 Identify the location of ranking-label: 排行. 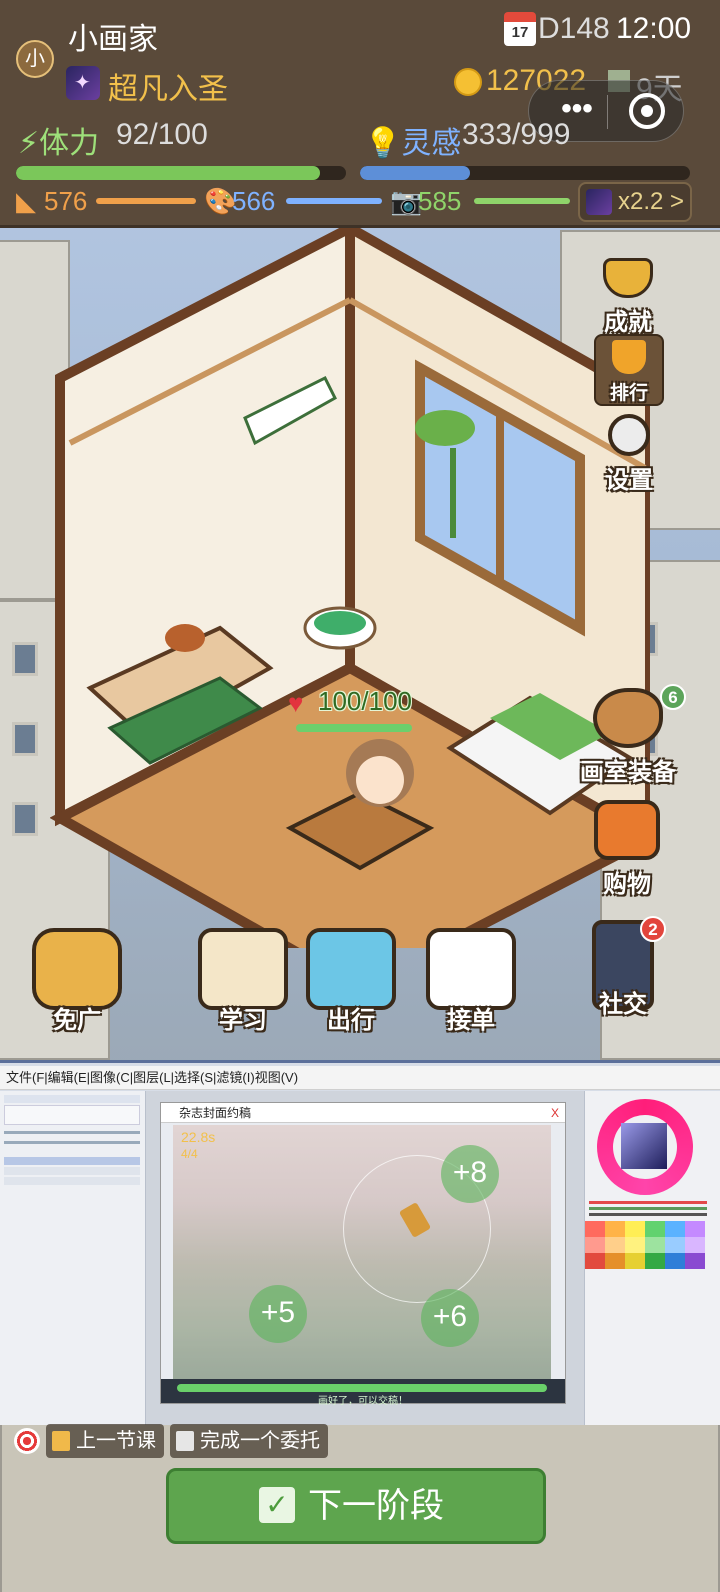
(628, 393).